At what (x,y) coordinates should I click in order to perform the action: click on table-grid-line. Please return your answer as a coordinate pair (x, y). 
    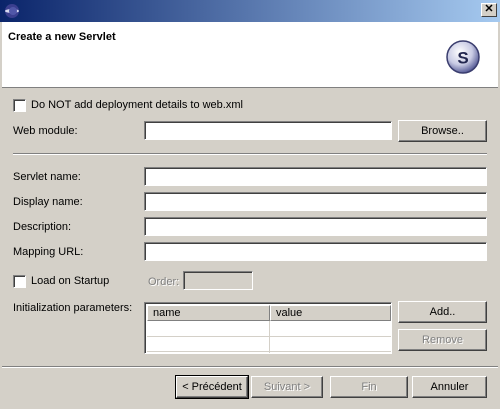
    Looking at the image, I should click on (269, 337).